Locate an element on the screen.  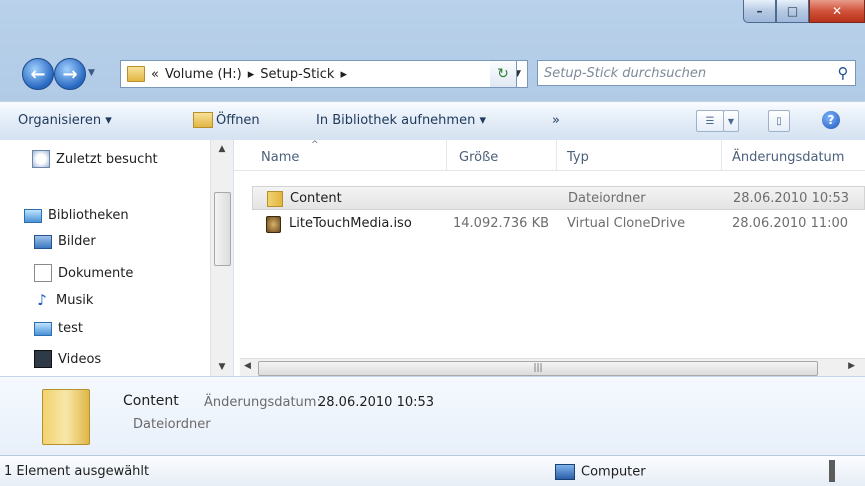
arrow-left-icon: ← is located at coordinates (38, 74).